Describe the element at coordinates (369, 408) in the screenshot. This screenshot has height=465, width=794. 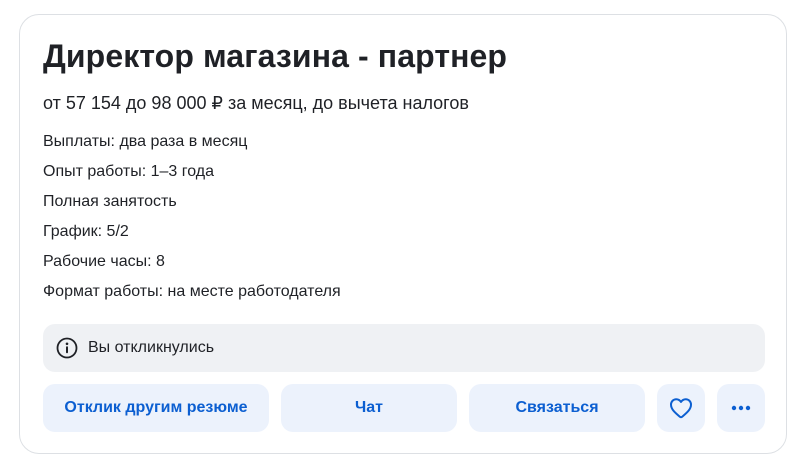
I see `chat-button: Чат` at that location.